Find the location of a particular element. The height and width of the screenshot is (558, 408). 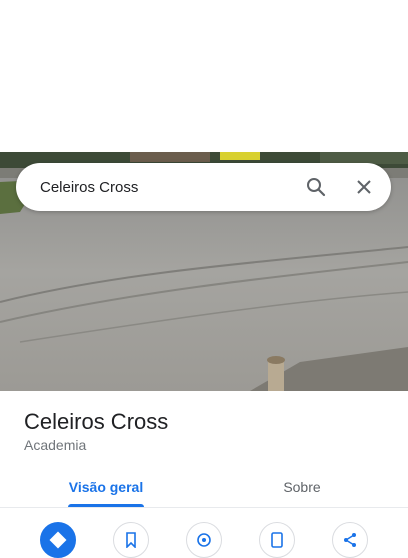

tab-bar: Visão geral Sobre is located at coordinates (204, 487).